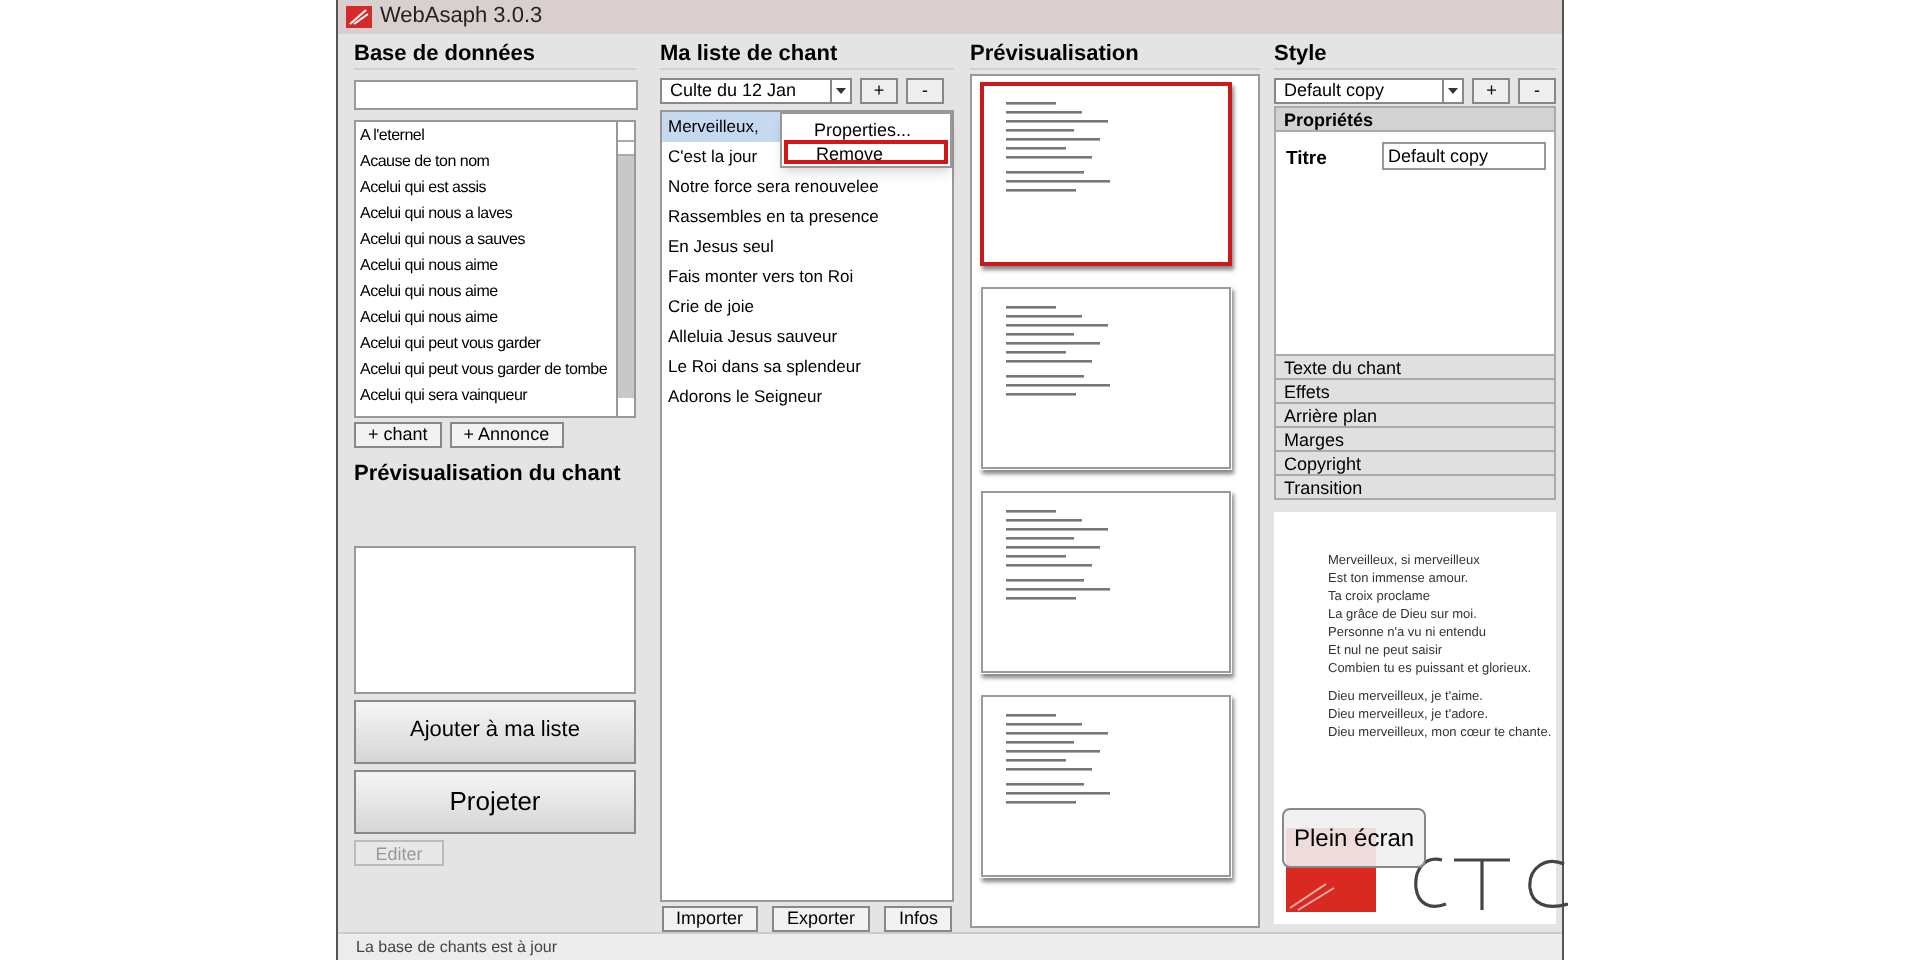  What do you see at coordinates (1369, 91) in the screenshot?
I see `style-dropdown: Default copy` at bounding box center [1369, 91].